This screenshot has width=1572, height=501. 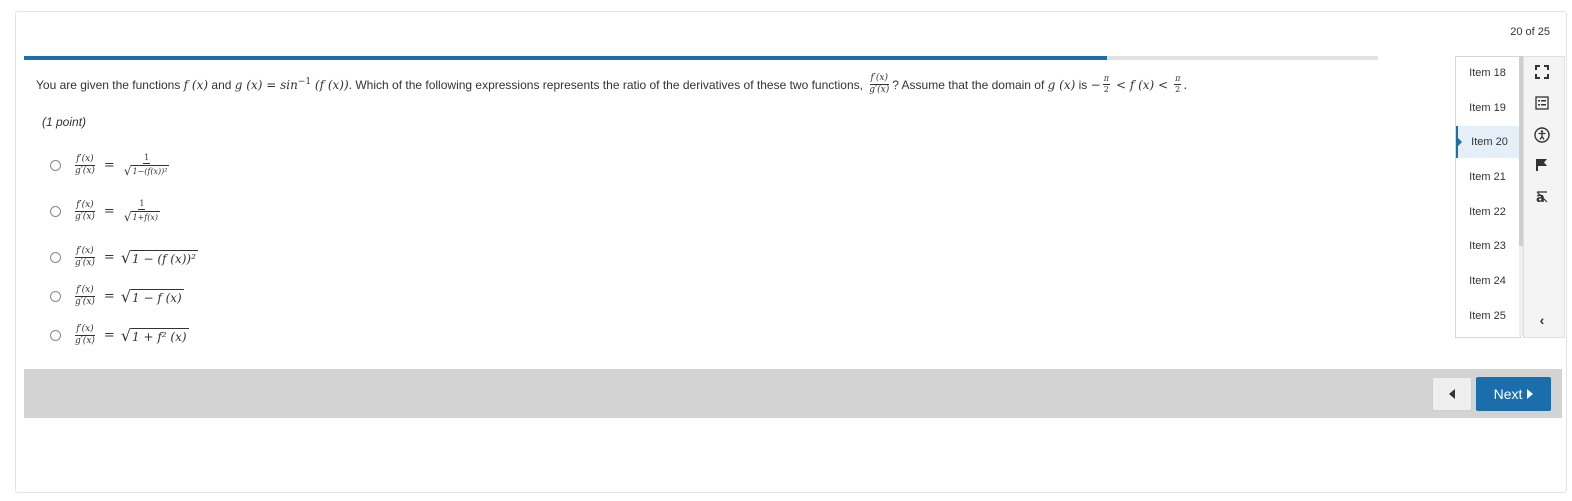 What do you see at coordinates (1106, 79) in the screenshot?
I see `pi-num: π` at bounding box center [1106, 79].